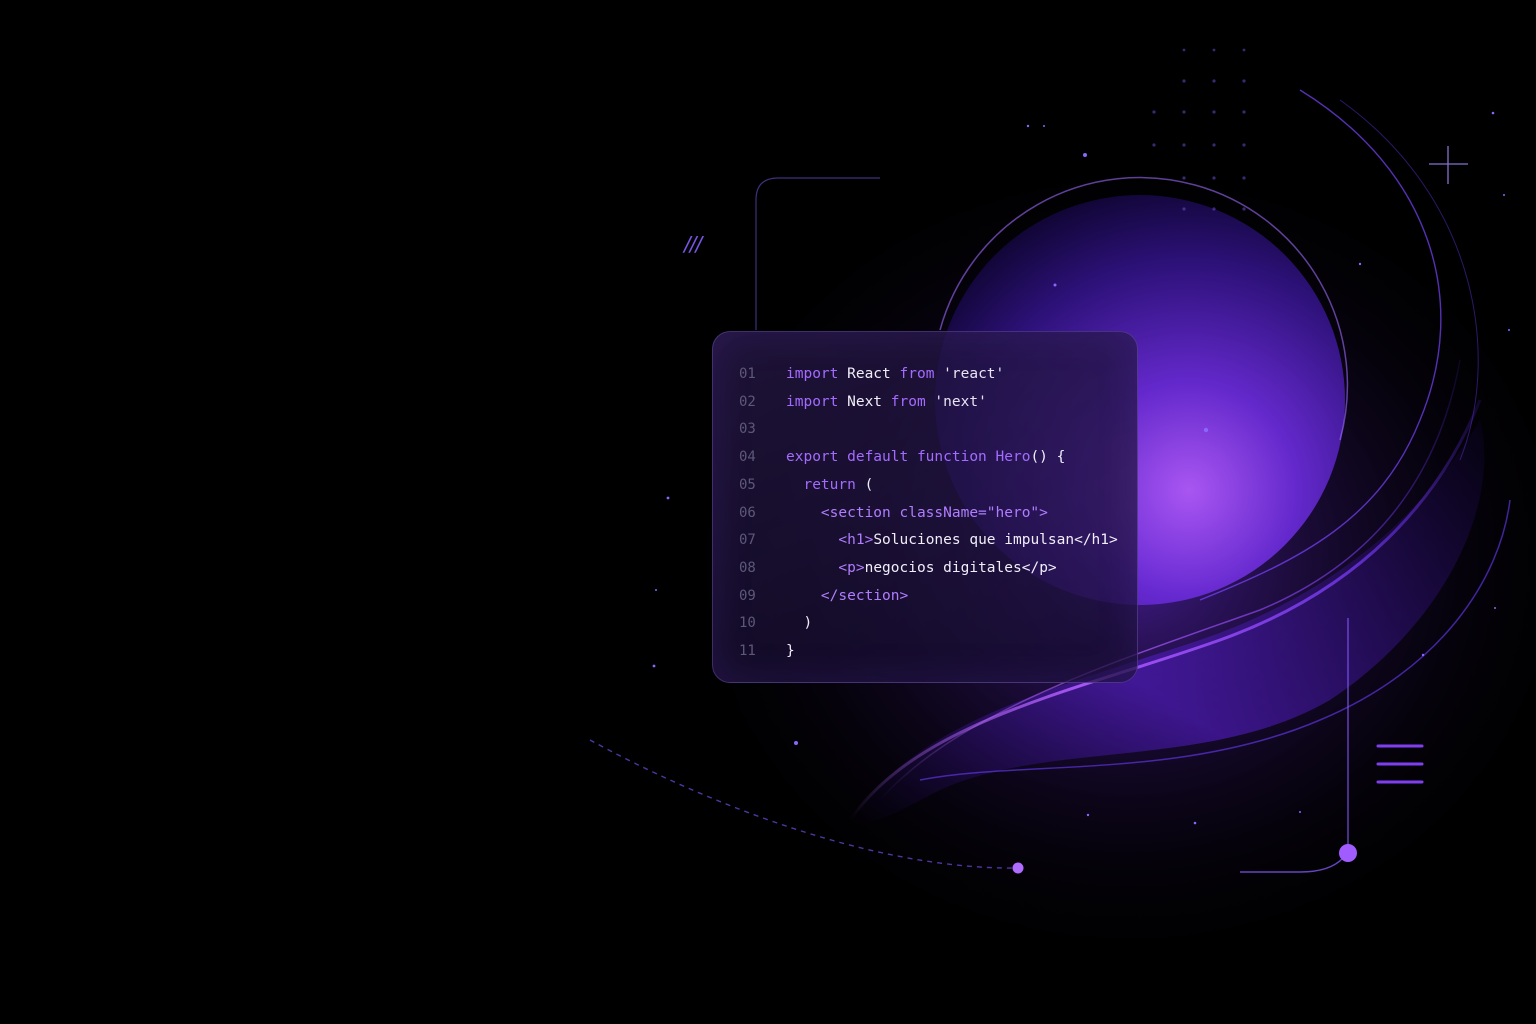  What do you see at coordinates (851, 567) in the screenshot?
I see `code-token: <p>` at bounding box center [851, 567].